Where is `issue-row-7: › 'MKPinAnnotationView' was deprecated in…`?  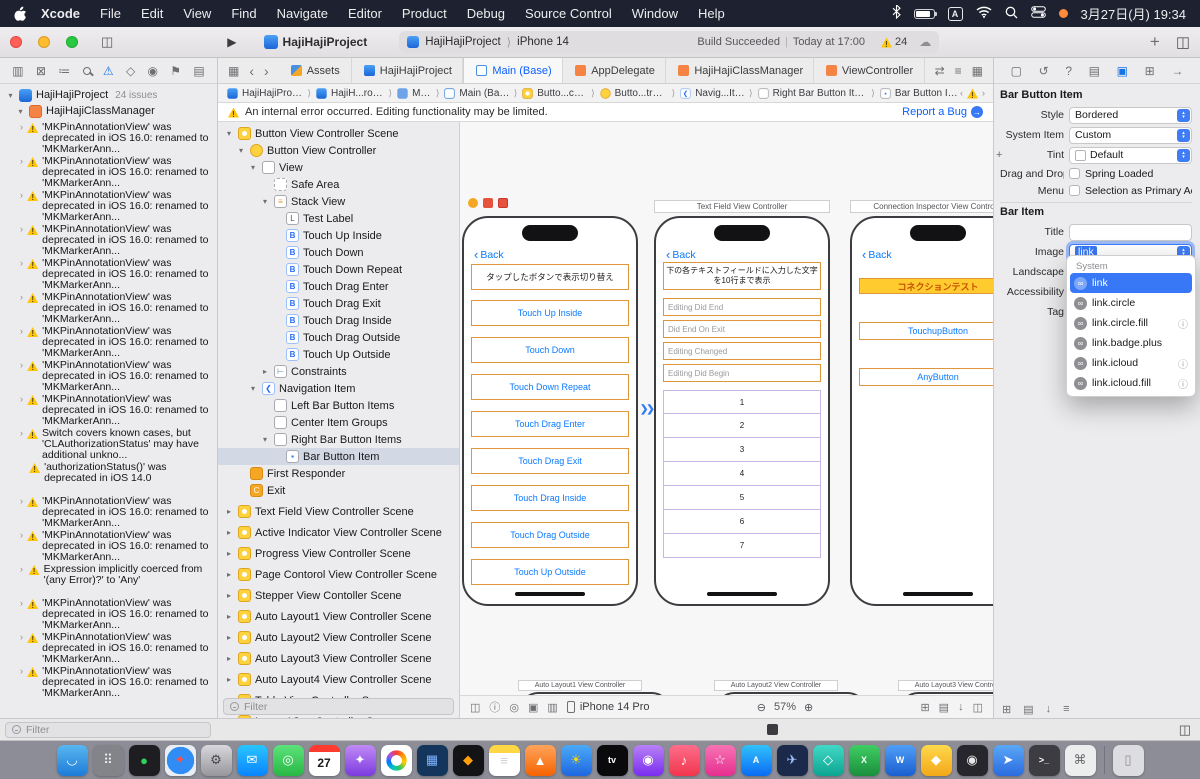 issue-row-7: › 'MKPinAnnotationView' was deprecated in… is located at coordinates (108, 341).